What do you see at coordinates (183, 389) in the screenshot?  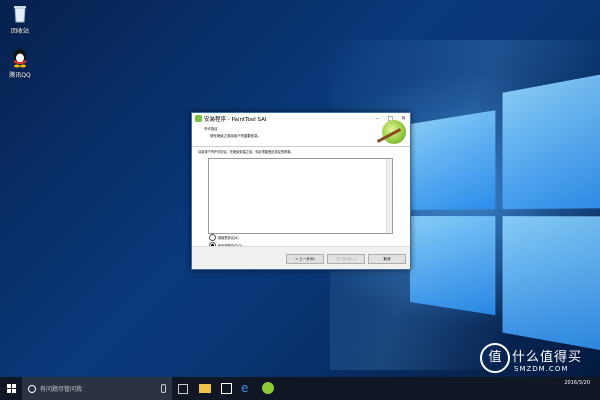 I see `task-view-icon` at bounding box center [183, 389].